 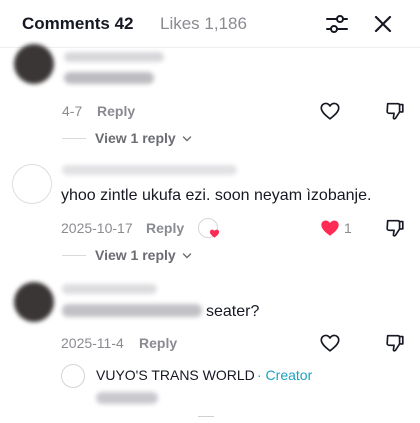 What do you see at coordinates (214, 233) in the screenshot?
I see `heart-badge-icon` at bounding box center [214, 233].